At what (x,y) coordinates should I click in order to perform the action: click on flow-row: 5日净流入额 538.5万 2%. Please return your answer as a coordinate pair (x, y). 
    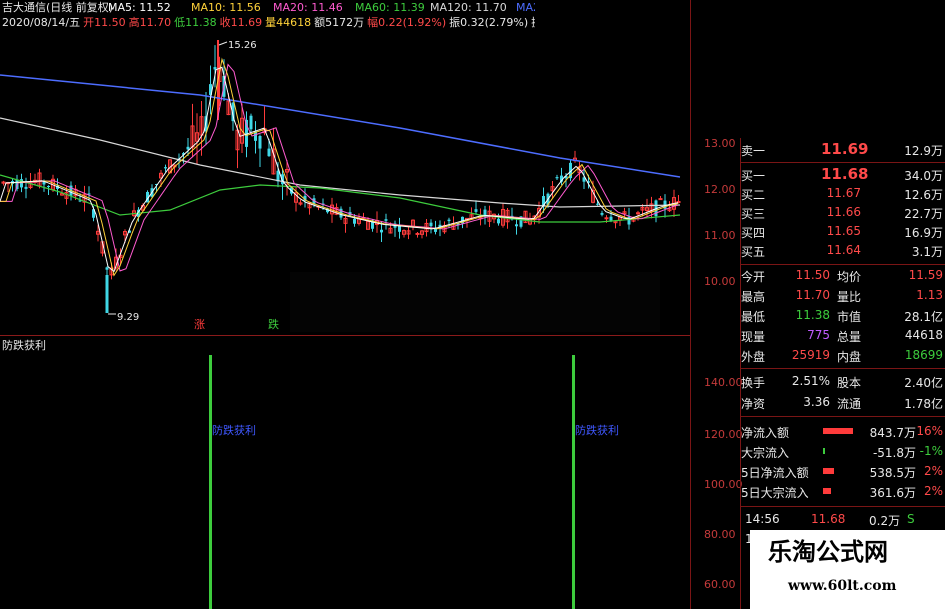
    Looking at the image, I should click on (843, 471).